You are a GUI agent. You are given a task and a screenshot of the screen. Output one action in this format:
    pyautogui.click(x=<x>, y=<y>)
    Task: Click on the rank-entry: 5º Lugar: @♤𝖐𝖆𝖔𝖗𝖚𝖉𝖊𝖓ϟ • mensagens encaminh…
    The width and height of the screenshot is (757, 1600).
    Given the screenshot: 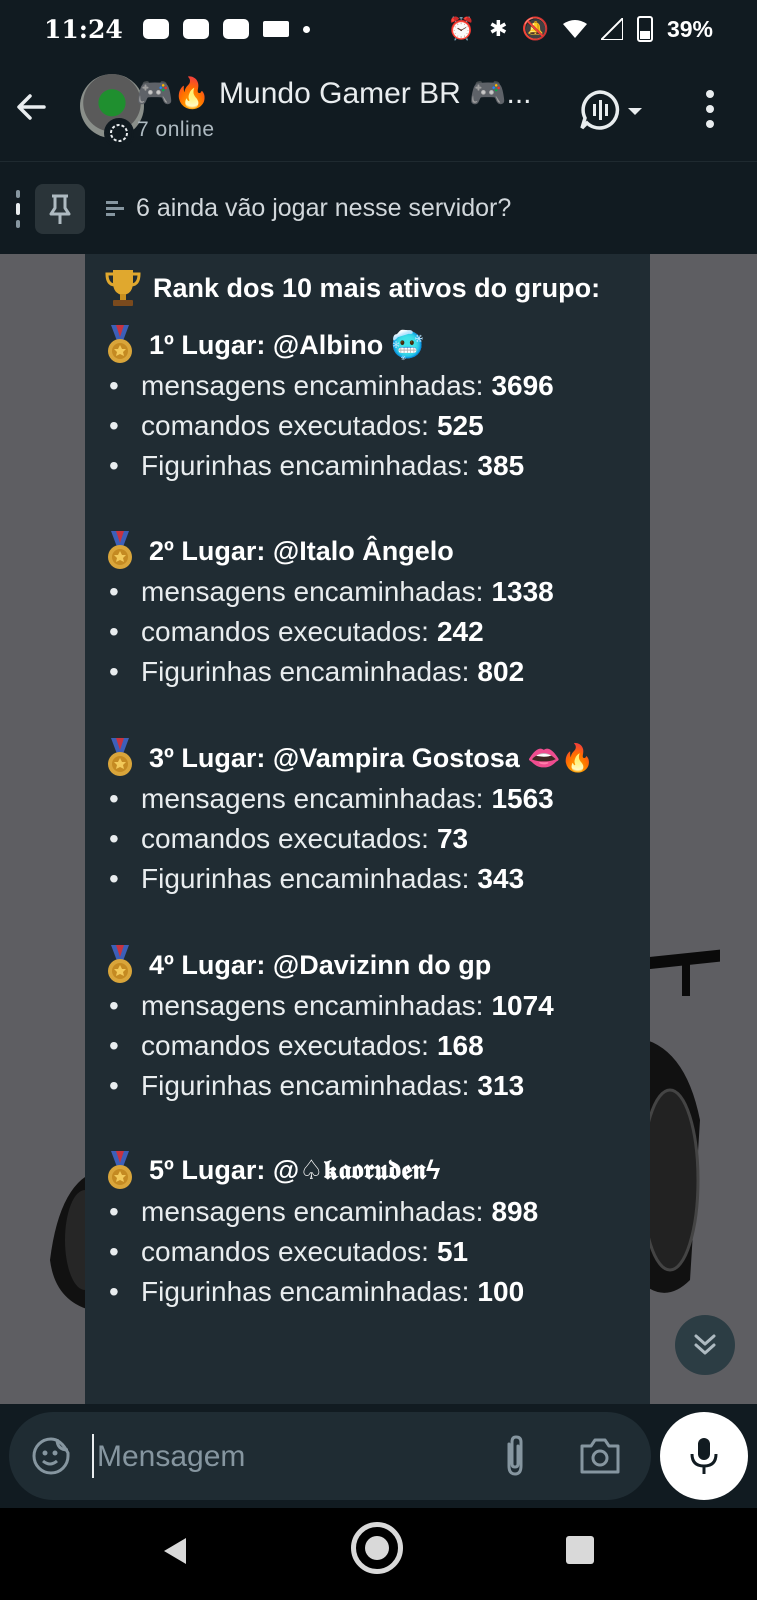 What is the action you would take?
    pyautogui.click(x=375, y=1231)
    